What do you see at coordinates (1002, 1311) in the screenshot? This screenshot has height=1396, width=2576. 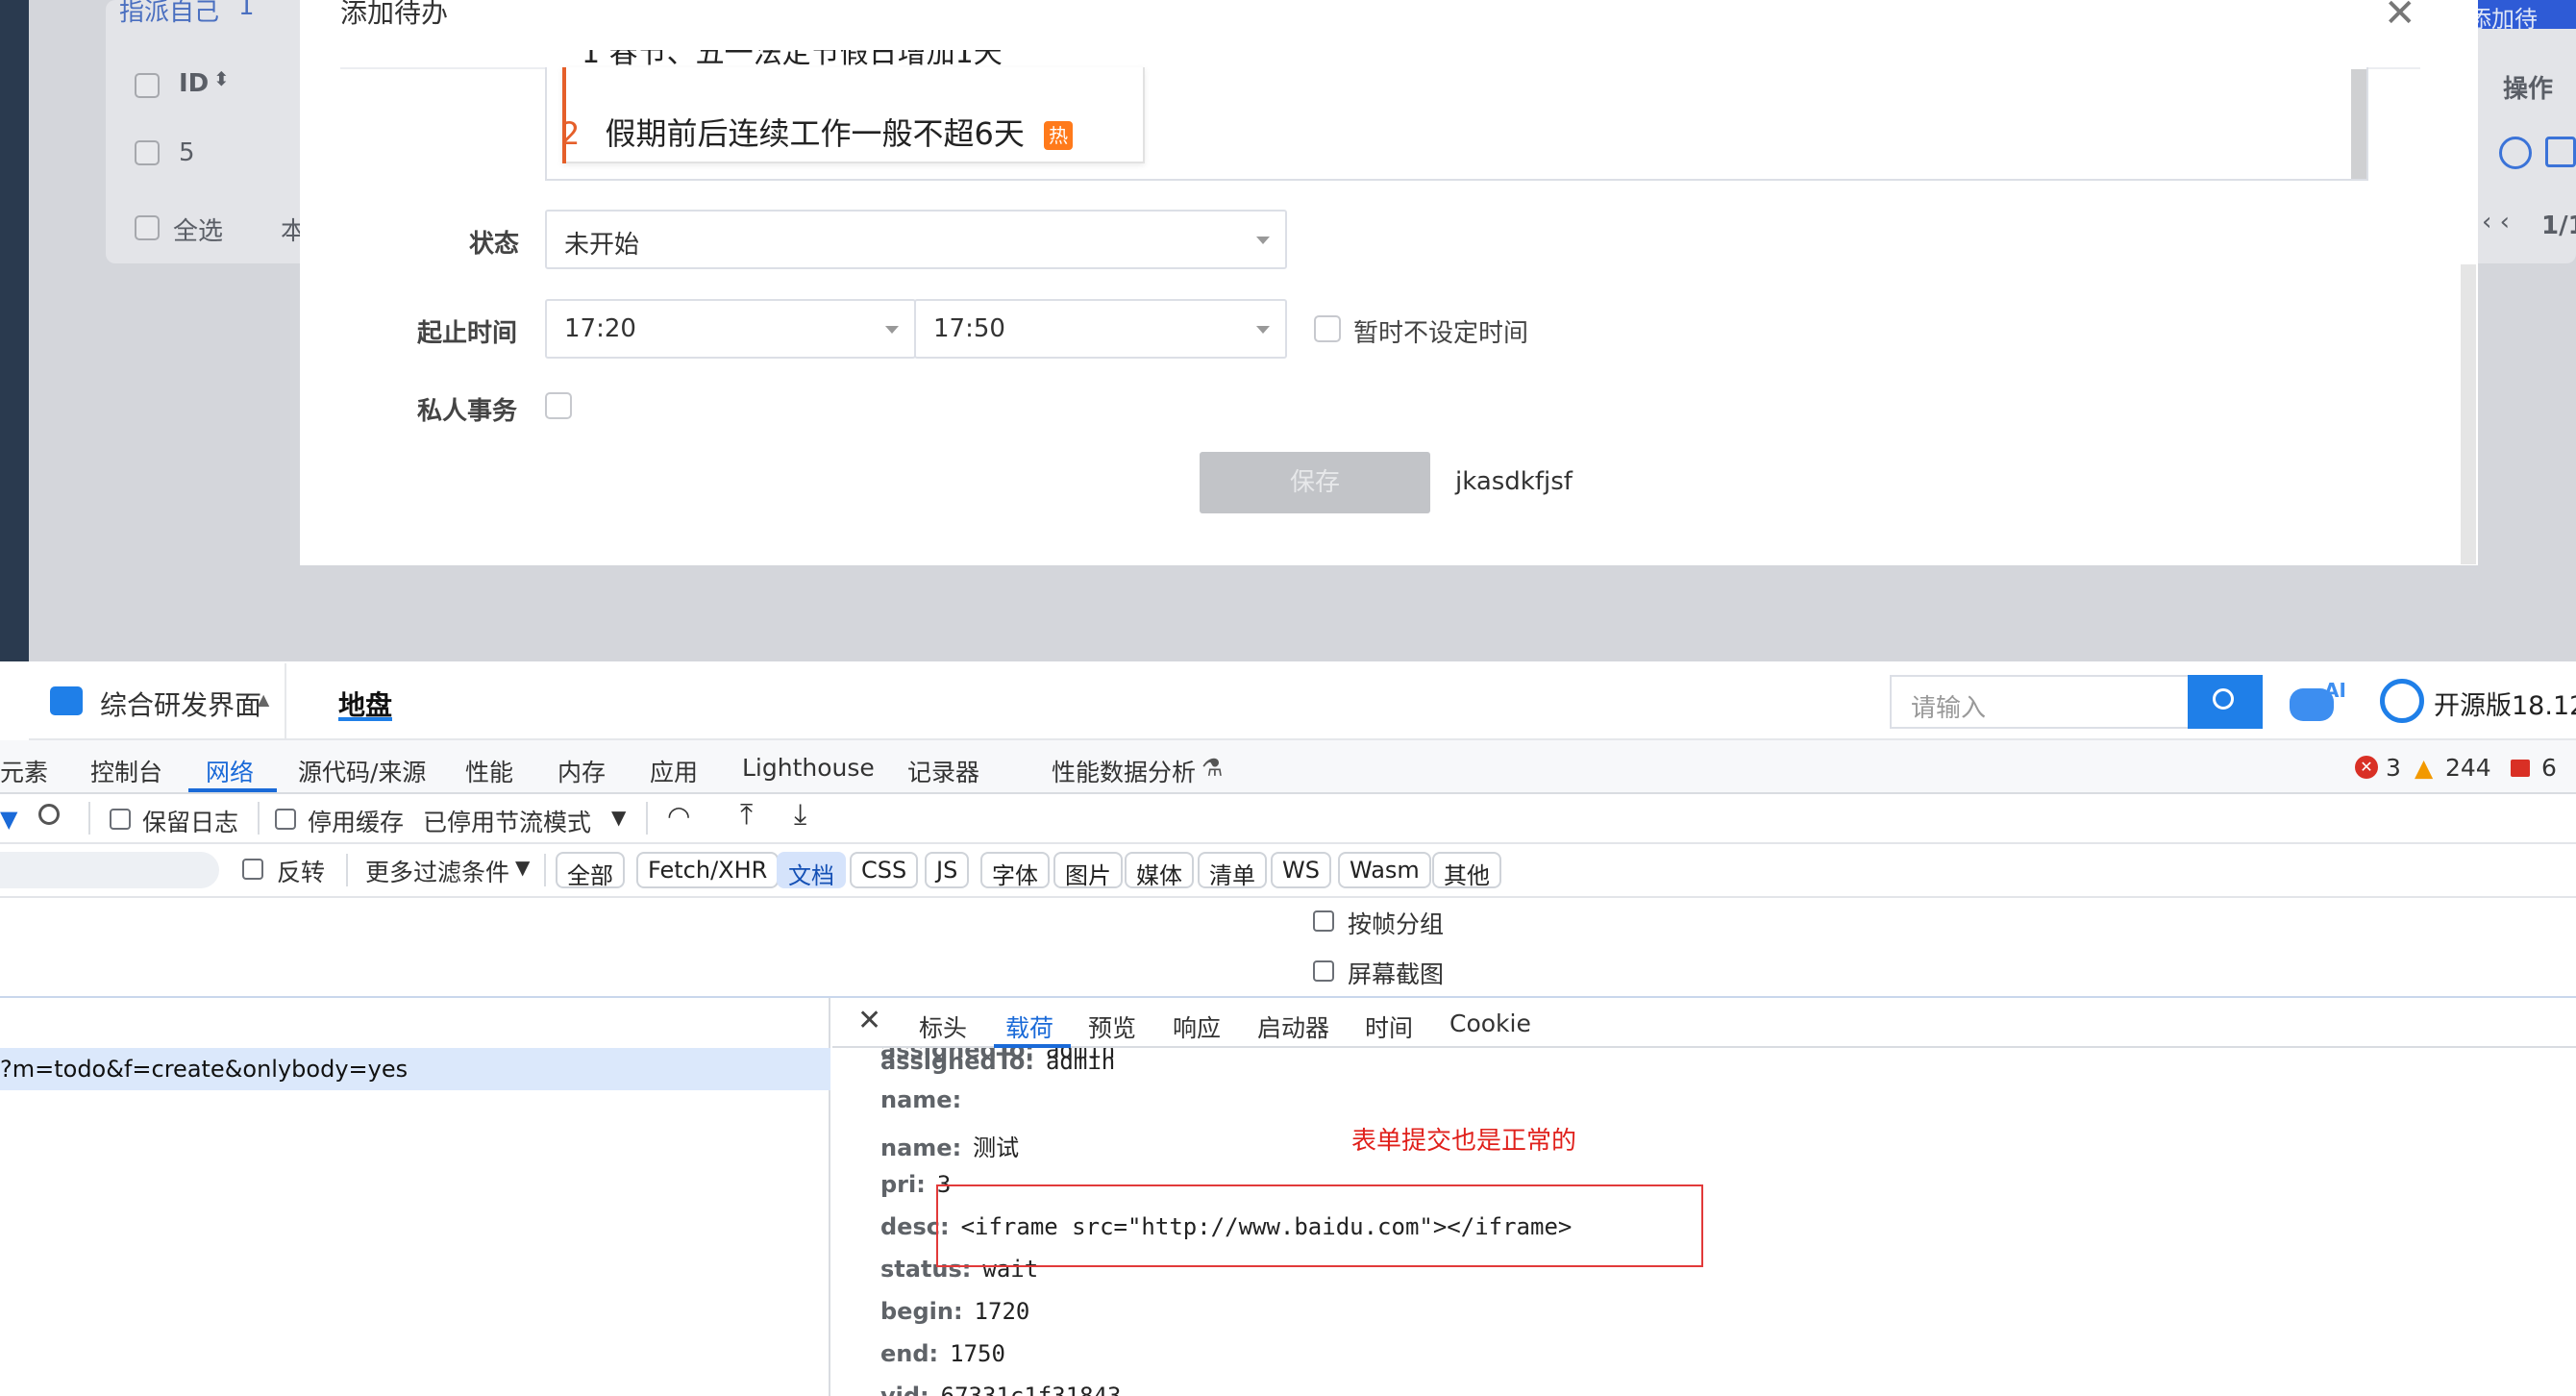 I see `payload-value: 1720` at bounding box center [1002, 1311].